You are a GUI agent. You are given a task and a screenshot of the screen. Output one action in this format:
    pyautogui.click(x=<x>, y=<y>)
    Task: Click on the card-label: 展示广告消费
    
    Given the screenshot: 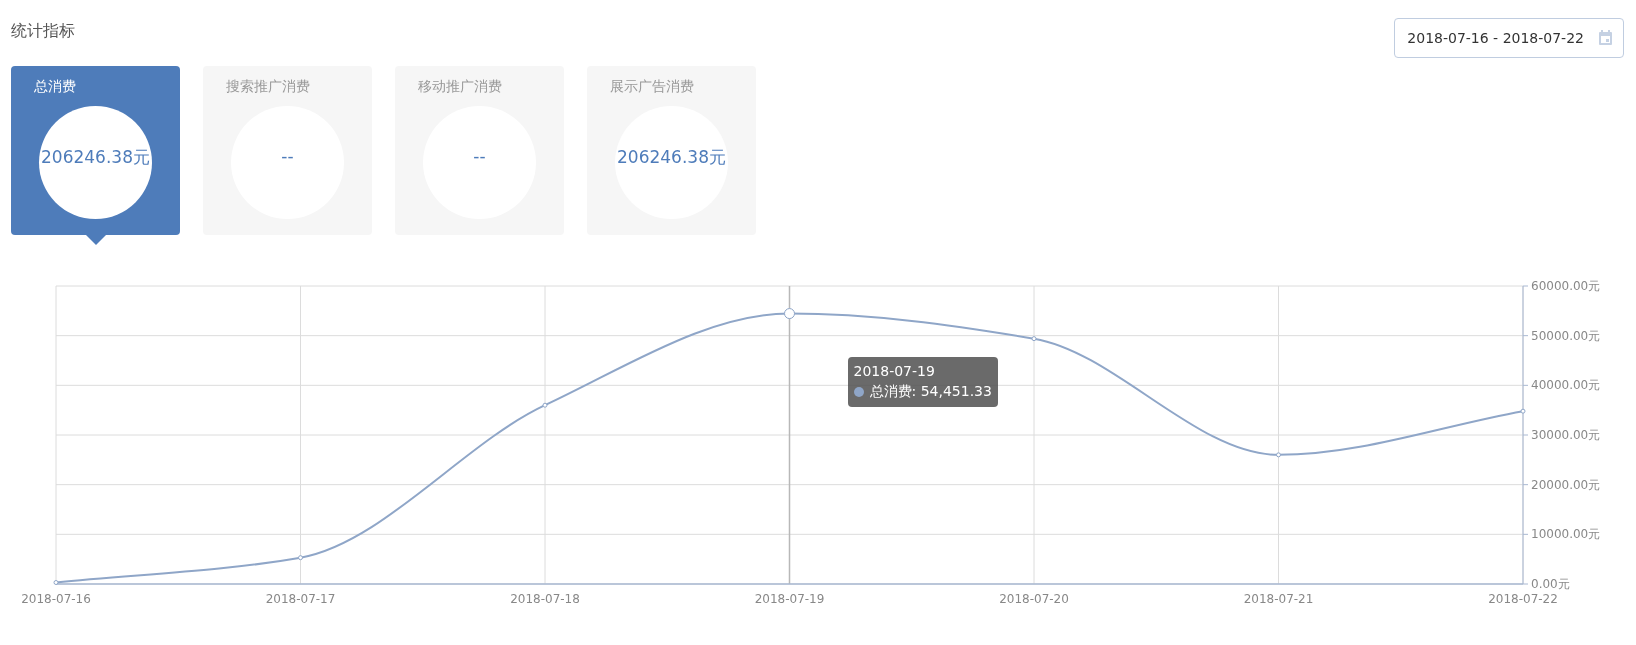 What is the action you would take?
    pyautogui.click(x=652, y=87)
    